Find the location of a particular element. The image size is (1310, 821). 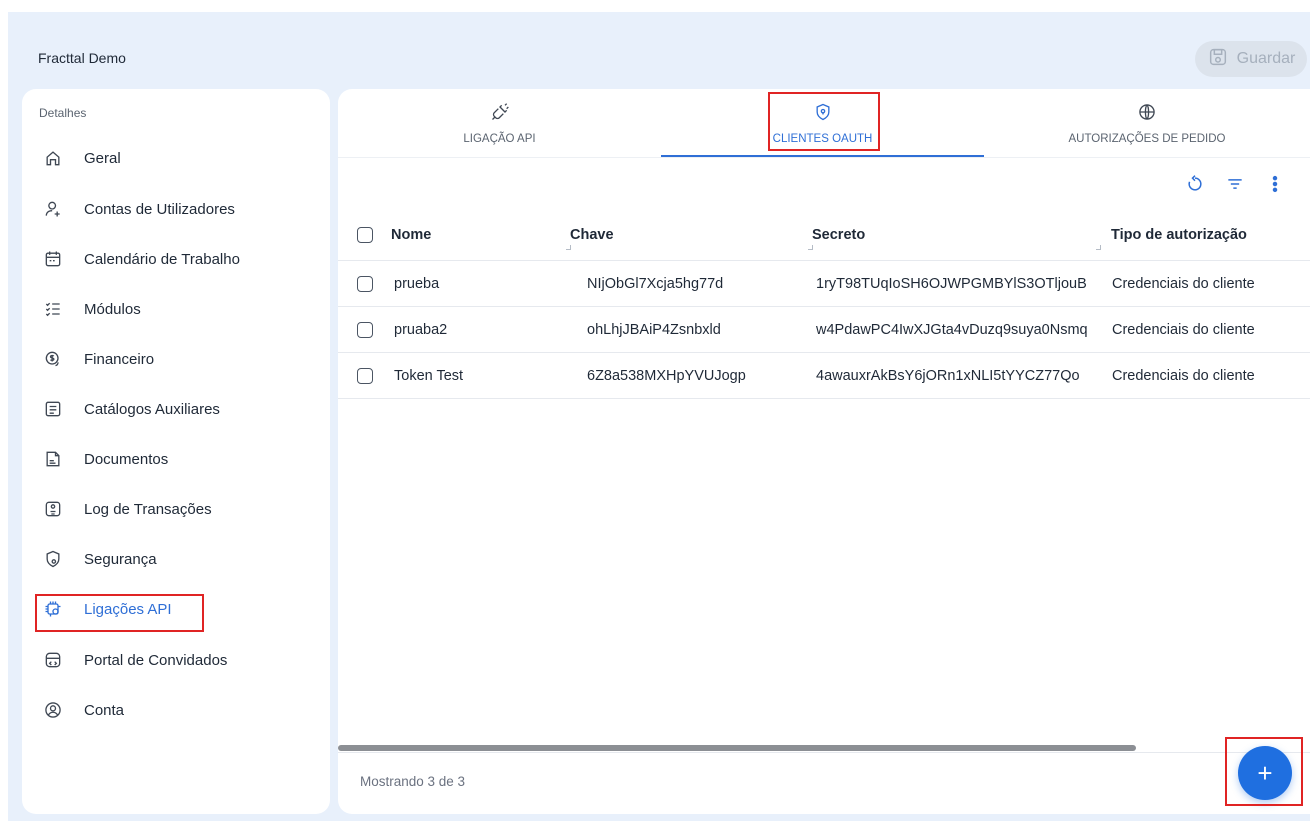

sidebar-header: Detalhes is located at coordinates (63, 113).